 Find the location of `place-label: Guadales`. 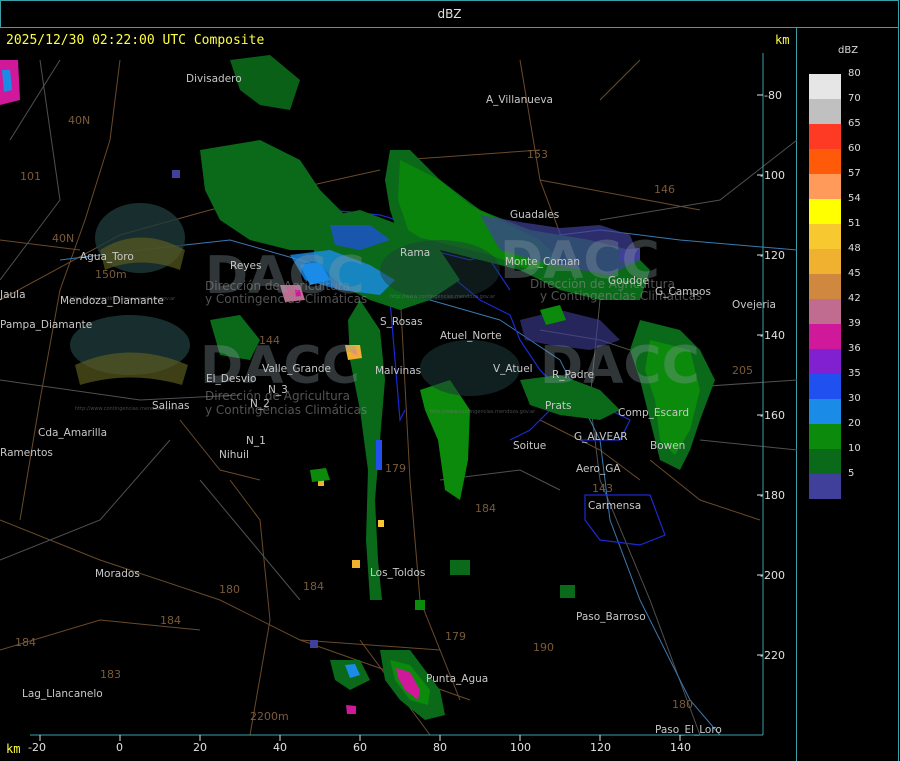

place-label: Guadales is located at coordinates (534, 215).